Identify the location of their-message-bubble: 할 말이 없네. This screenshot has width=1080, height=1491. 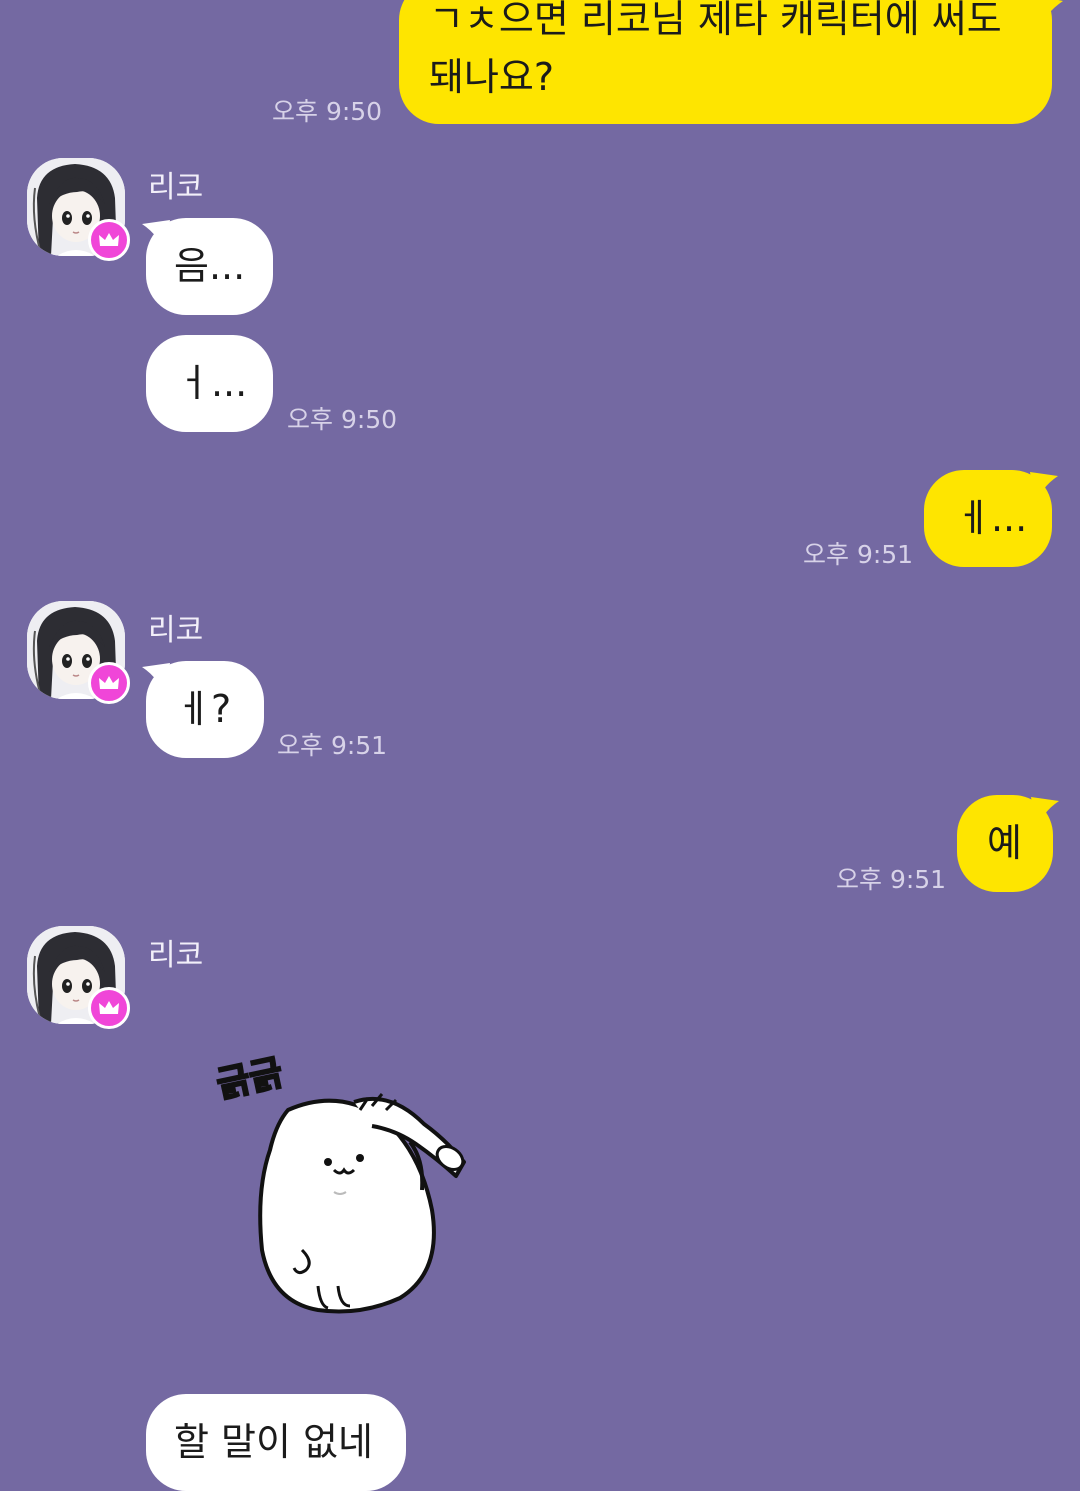
(276, 1442).